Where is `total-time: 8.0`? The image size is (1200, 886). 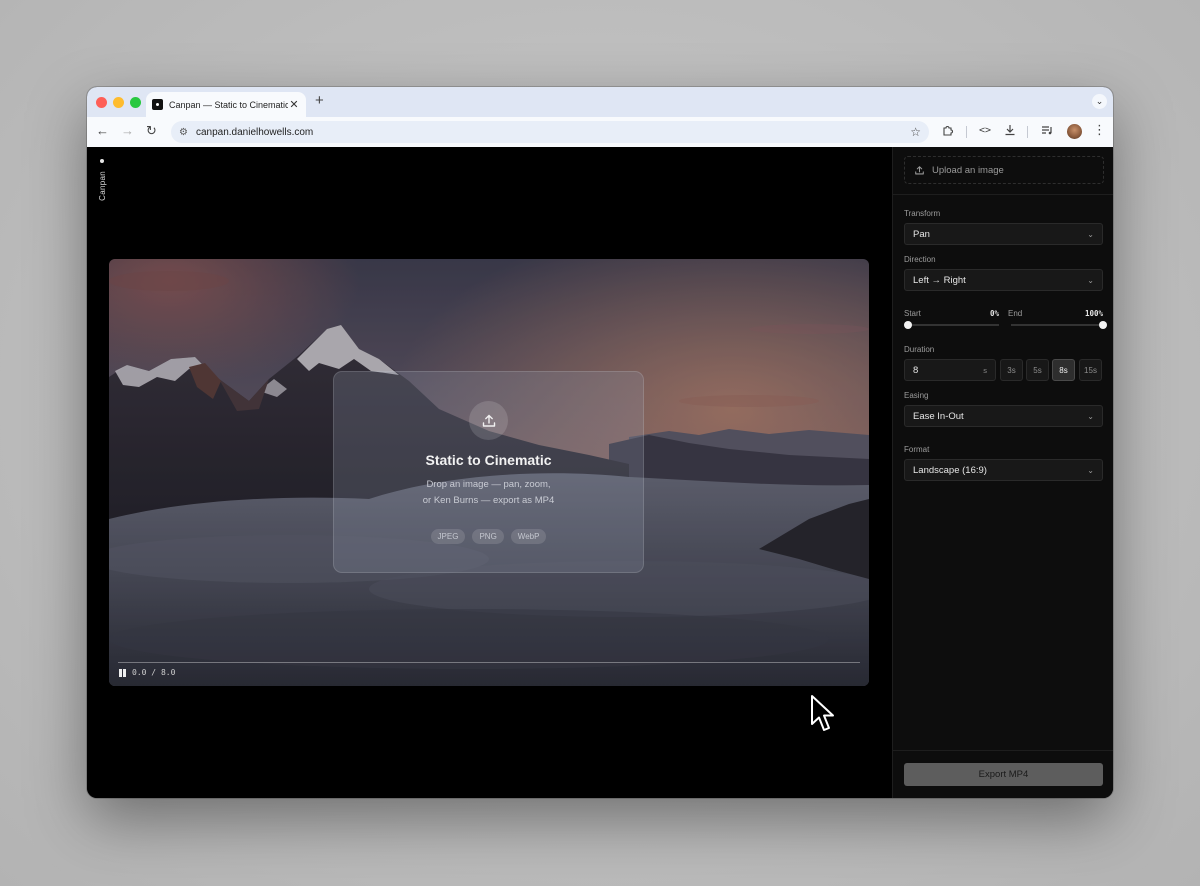 total-time: 8.0 is located at coordinates (168, 672).